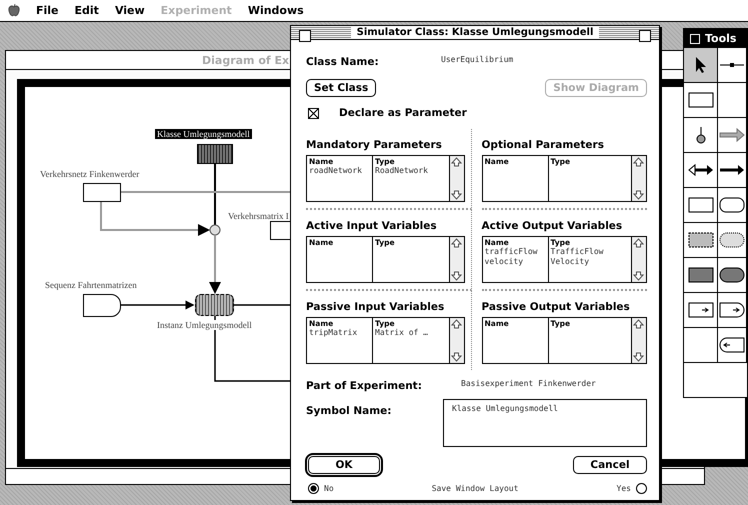 The height and width of the screenshot is (505, 748). What do you see at coordinates (570, 262) in the screenshot?
I see `list-cell-text: Velocity` at bounding box center [570, 262].